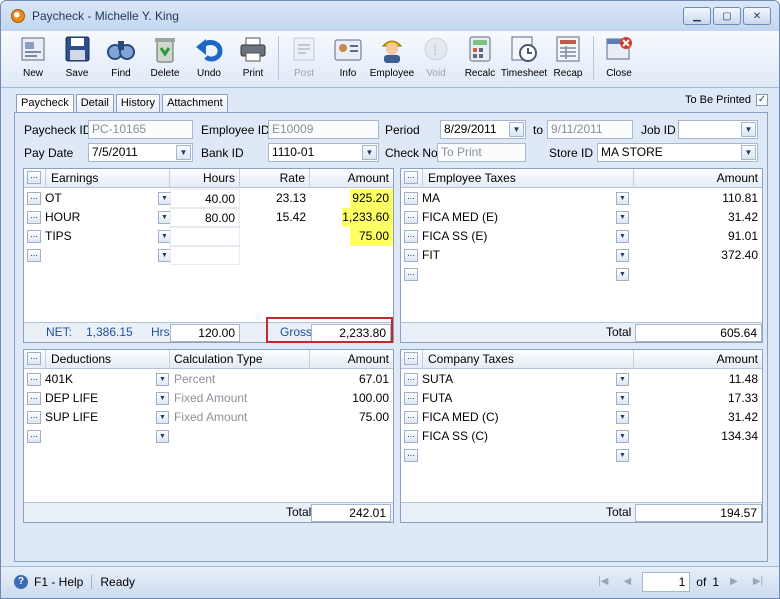 Image resolution: width=780 pixels, height=599 pixels. What do you see at coordinates (627, 582) in the screenshot?
I see `previous-record-icon: ◀` at bounding box center [627, 582].